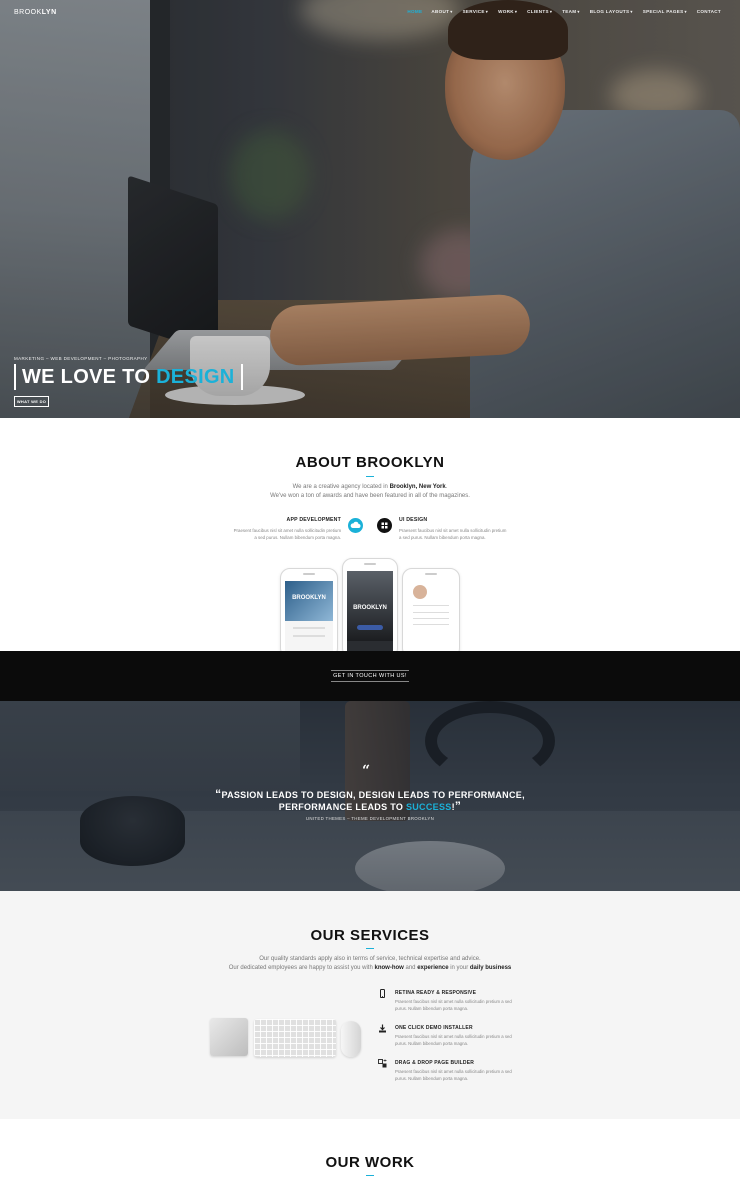  Describe the element at coordinates (49, 12) in the screenshot. I see `logo-bold: LYN` at that location.